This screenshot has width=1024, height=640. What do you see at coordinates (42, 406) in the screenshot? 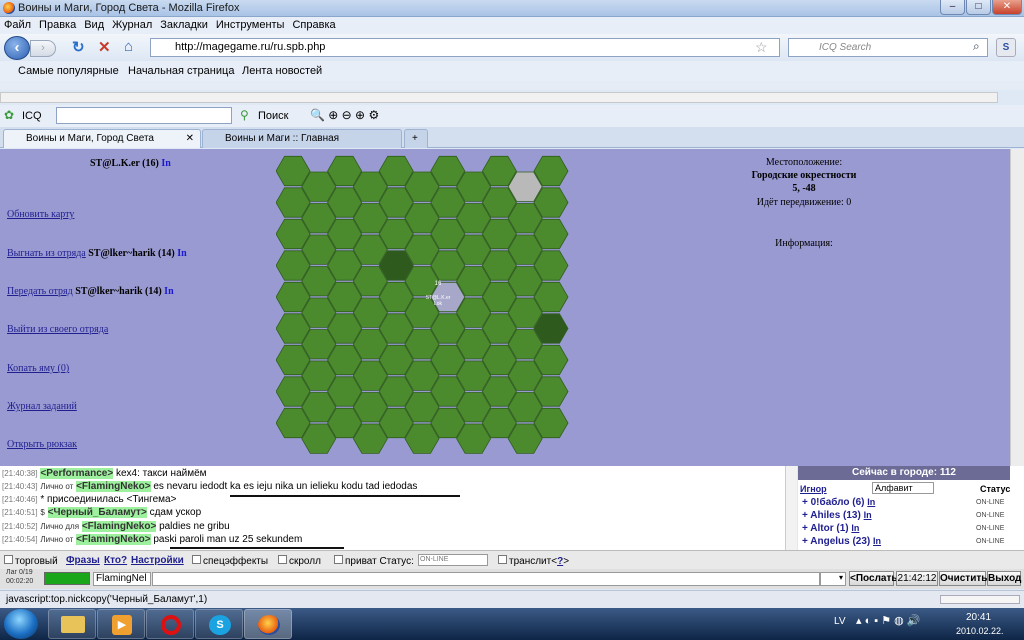
I see `quest-log-link: Журнал заданий` at bounding box center [42, 406].